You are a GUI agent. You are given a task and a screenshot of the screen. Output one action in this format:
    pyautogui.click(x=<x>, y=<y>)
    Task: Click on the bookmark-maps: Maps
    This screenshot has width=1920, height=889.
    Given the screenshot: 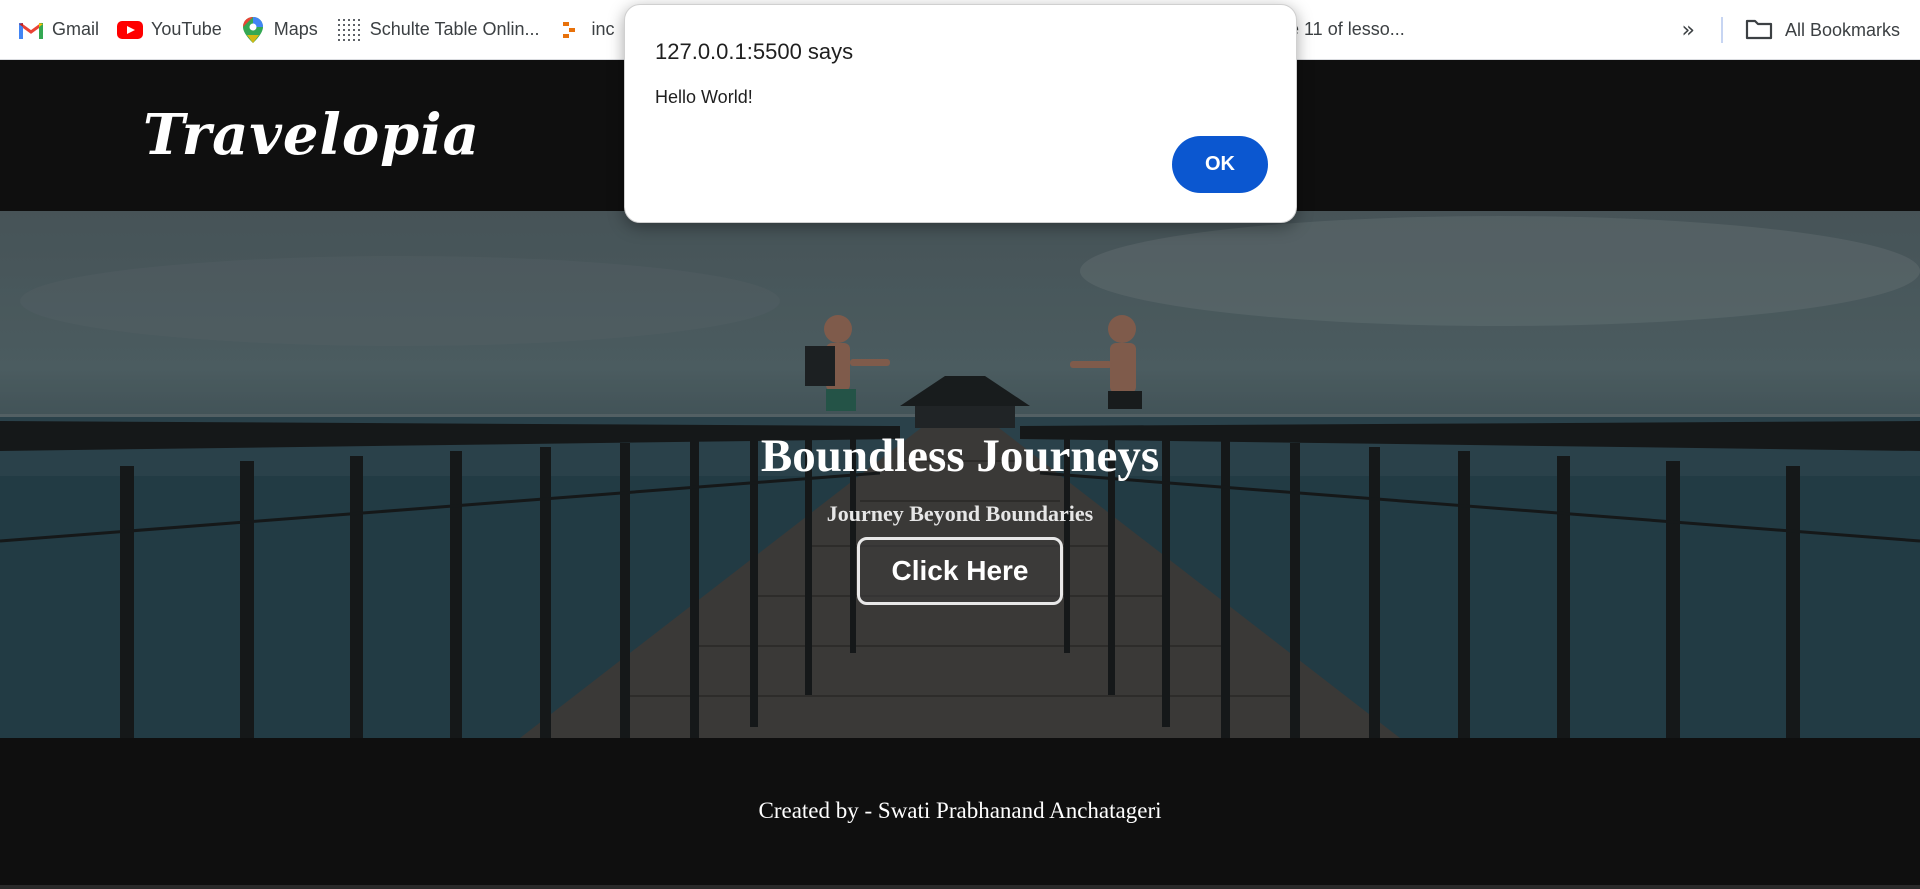 What is the action you would take?
    pyautogui.click(x=283, y=30)
    